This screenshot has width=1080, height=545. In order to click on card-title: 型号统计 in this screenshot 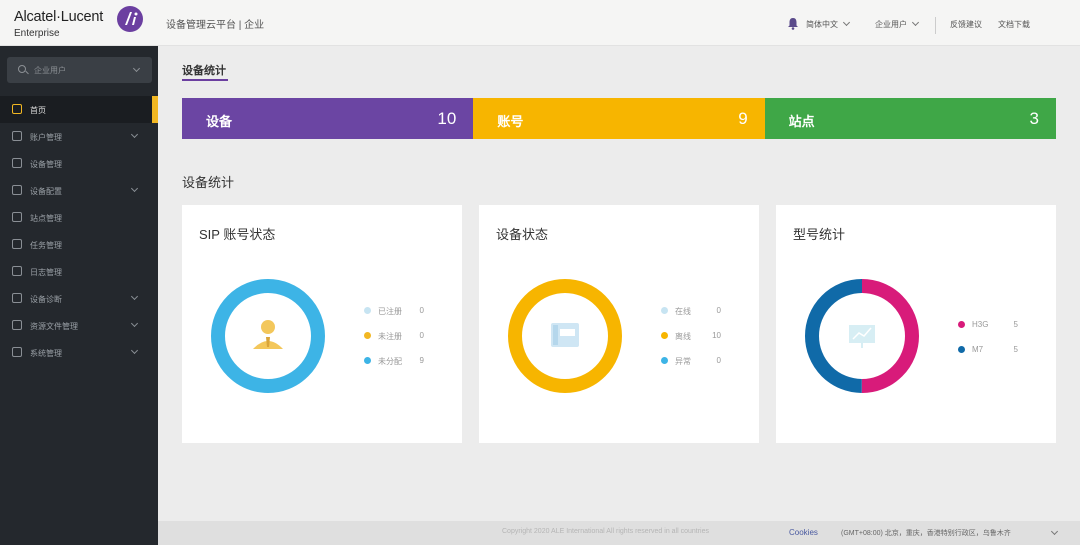, I will do `click(819, 234)`.